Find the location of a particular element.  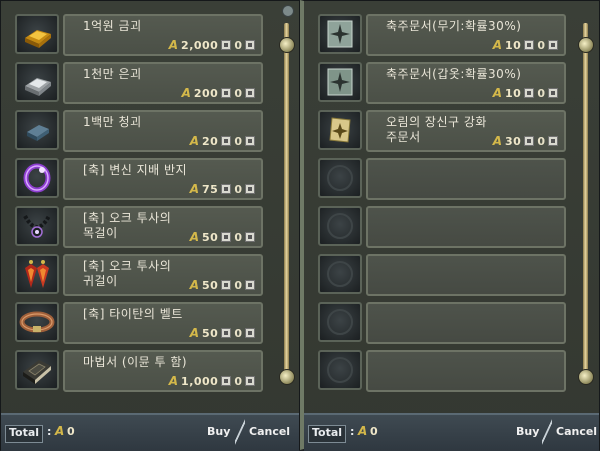

item-box: 축주문서(무기:확률30%) A 10 0 is located at coordinates (466, 35).